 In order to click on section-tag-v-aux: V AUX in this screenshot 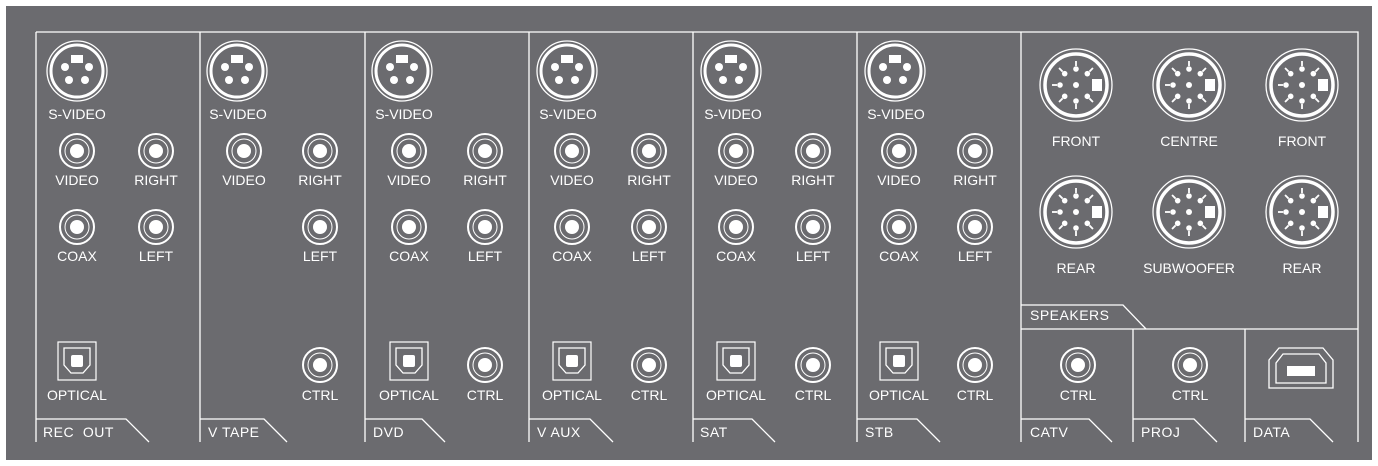, I will do `click(559, 432)`.